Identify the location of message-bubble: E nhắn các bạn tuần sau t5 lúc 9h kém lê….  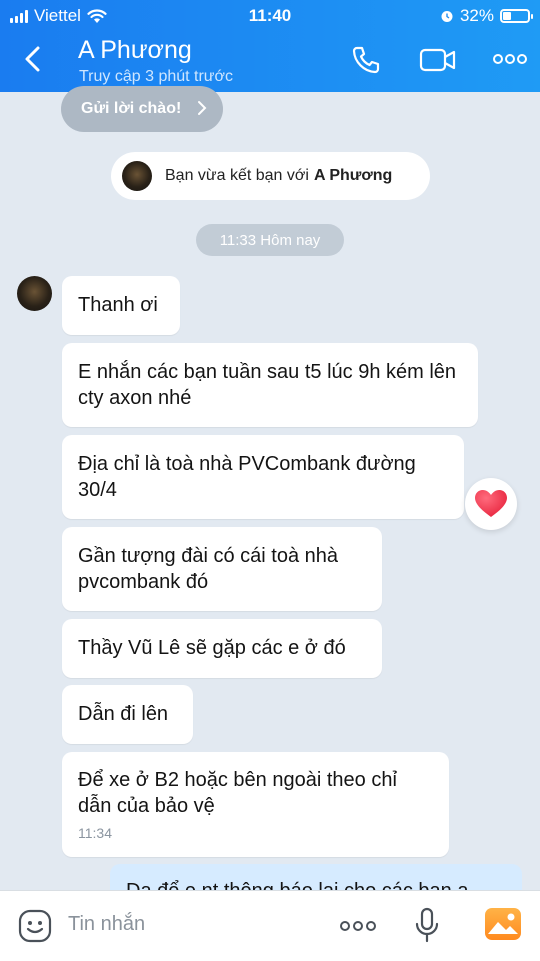
(270, 385).